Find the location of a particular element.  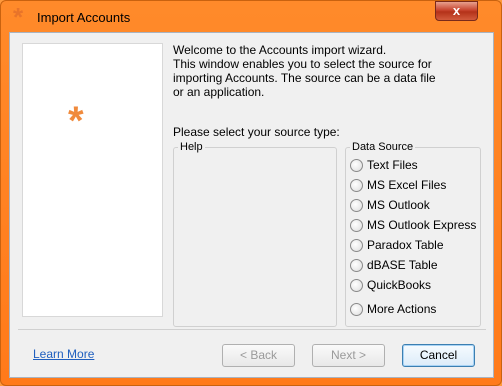

radio-dbase-table: dBASE Table is located at coordinates (394, 265).